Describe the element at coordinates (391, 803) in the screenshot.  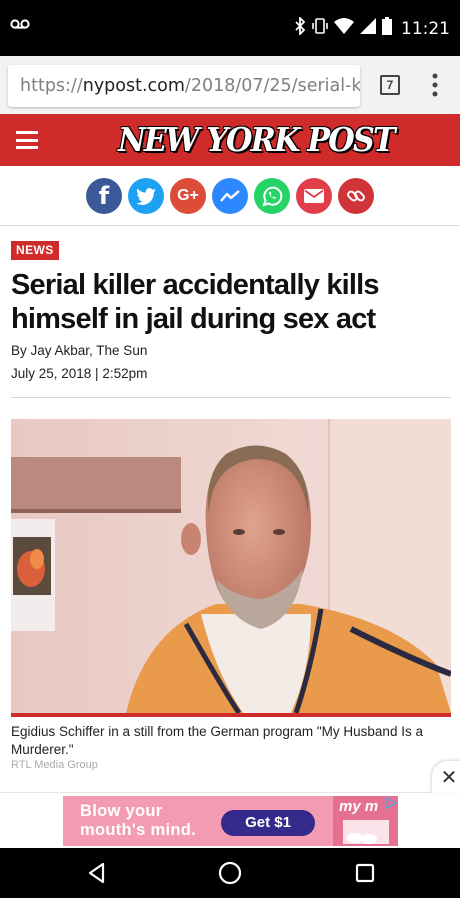
I see `adchoices-icon` at that location.